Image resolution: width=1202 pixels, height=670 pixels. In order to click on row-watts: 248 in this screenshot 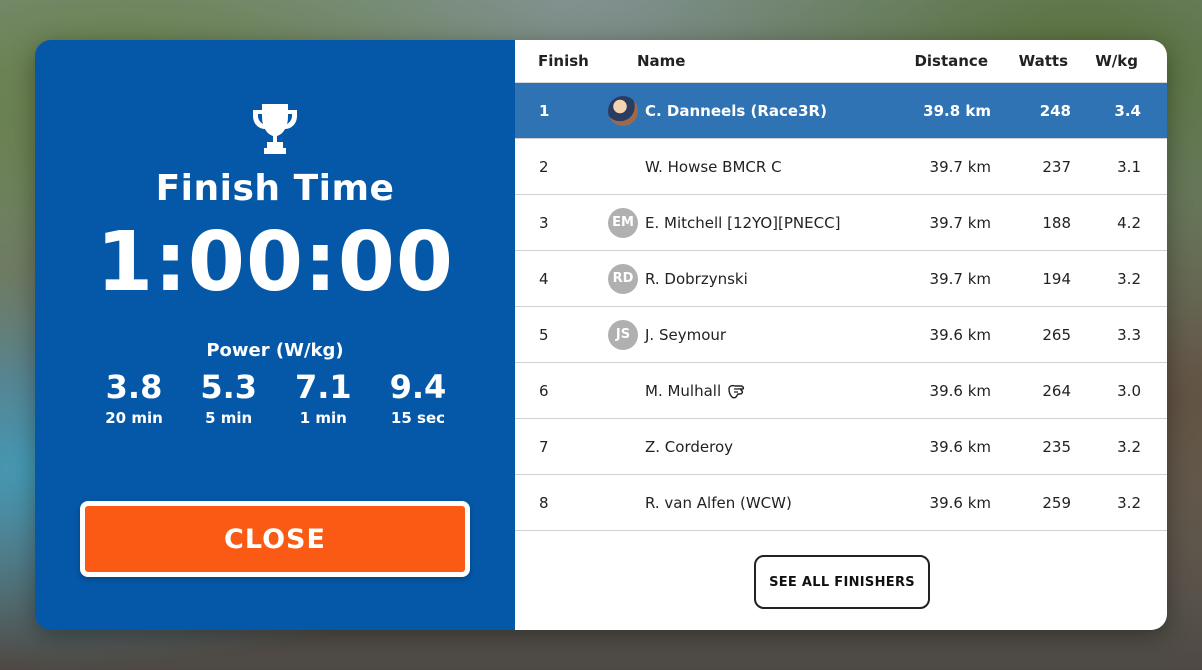, I will do `click(1055, 110)`.